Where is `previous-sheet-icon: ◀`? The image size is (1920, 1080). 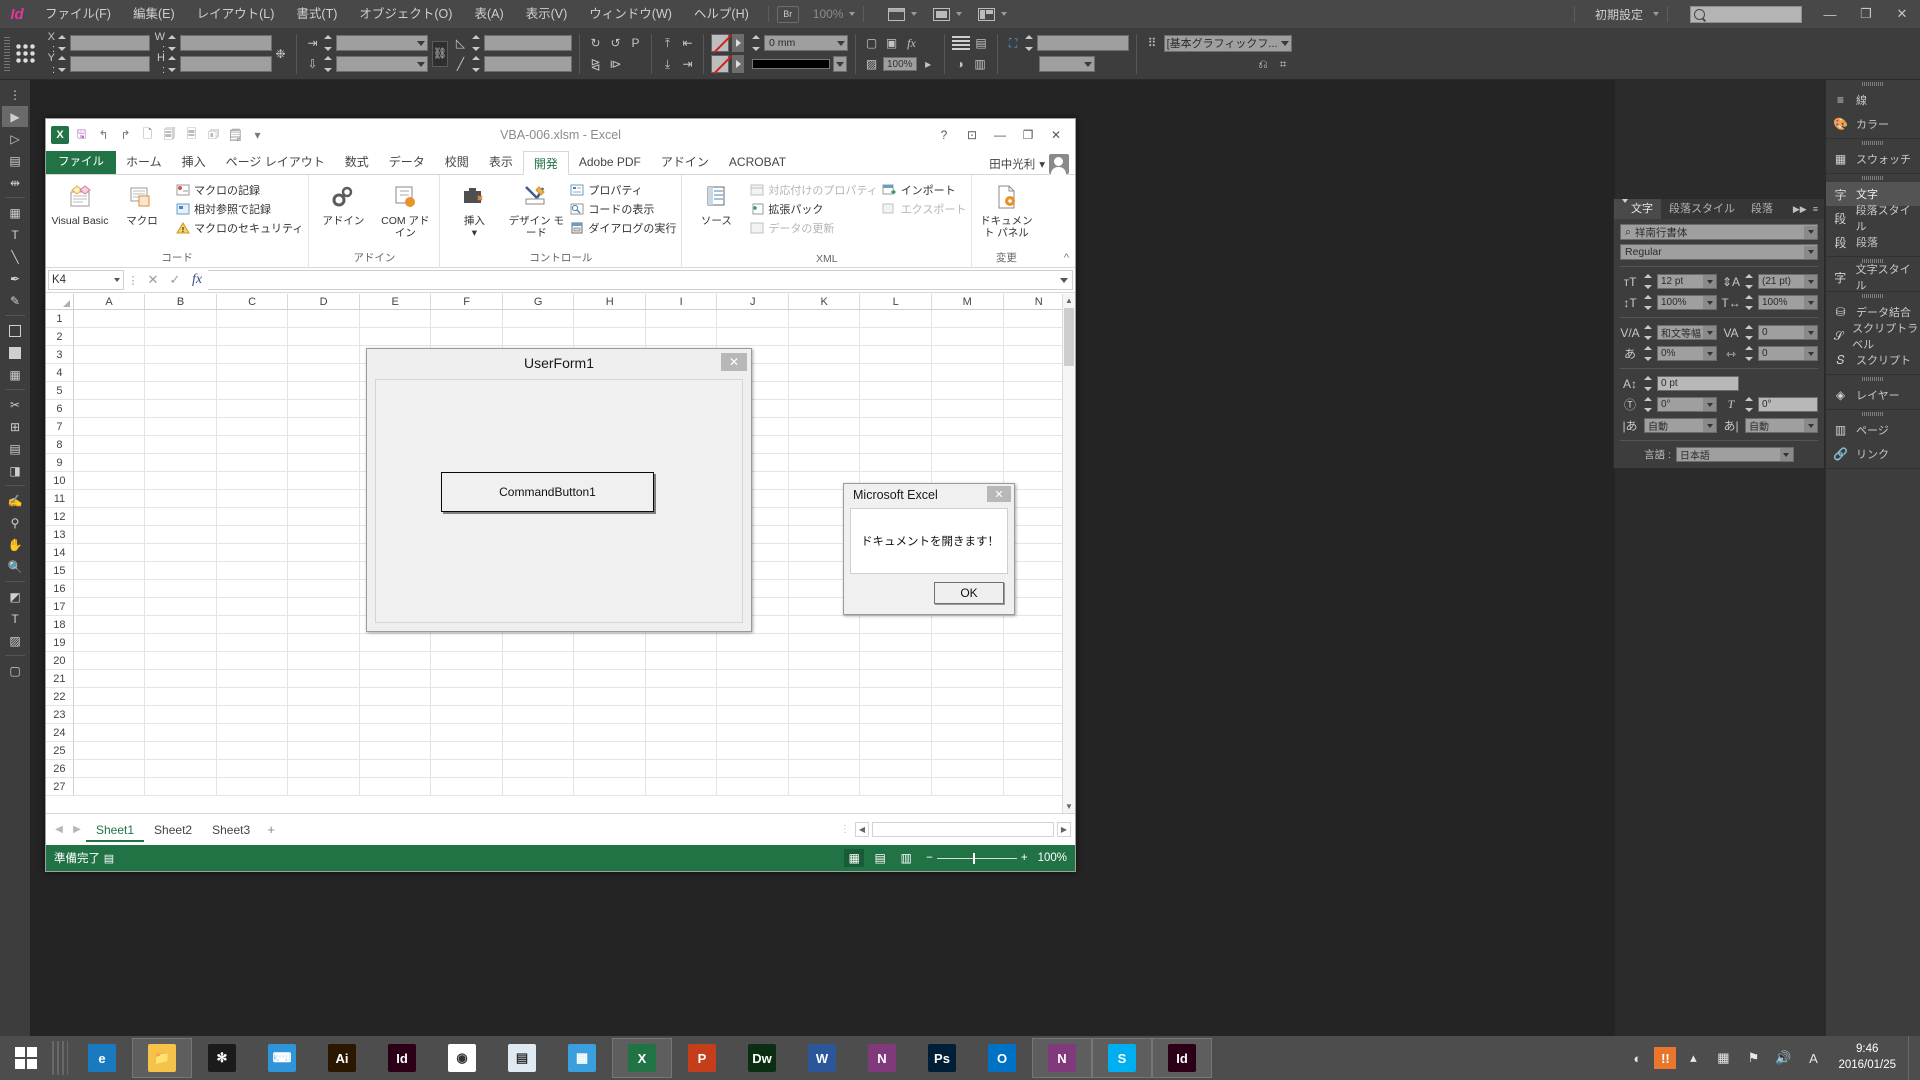
previous-sheet-icon: ◀ is located at coordinates (59, 829).